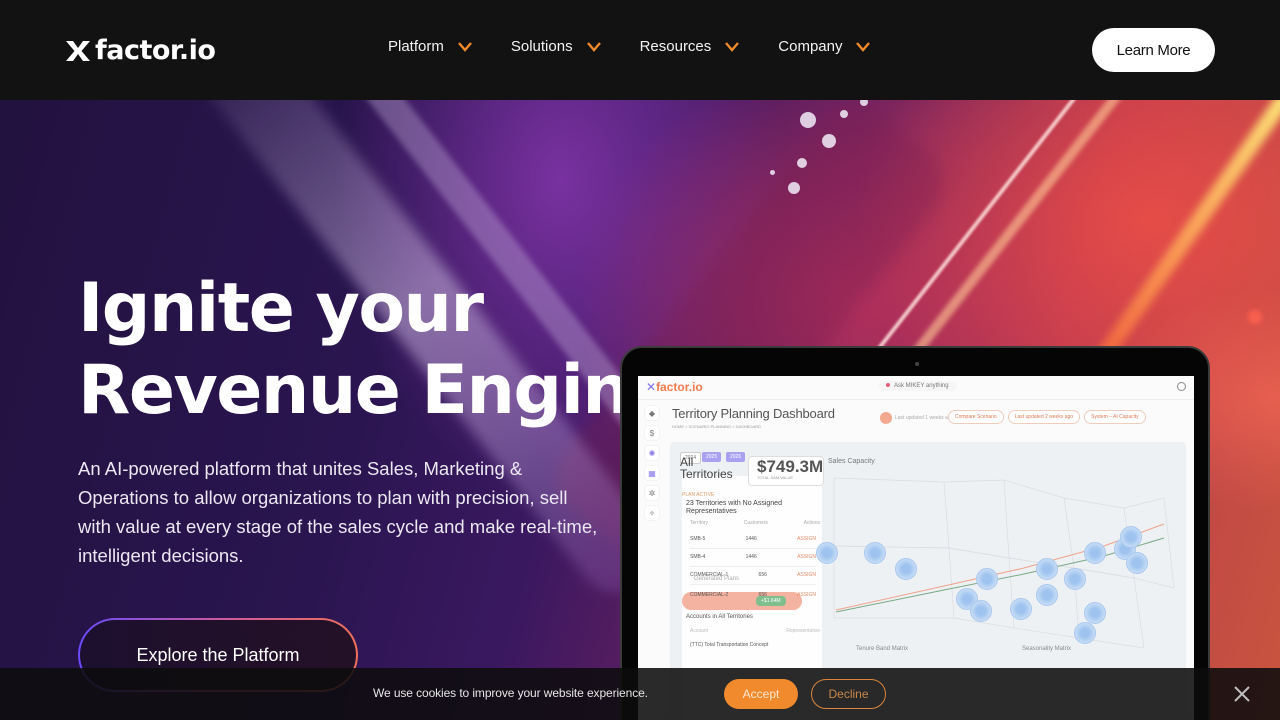  I want to click on close-icon, so click(1242, 694).